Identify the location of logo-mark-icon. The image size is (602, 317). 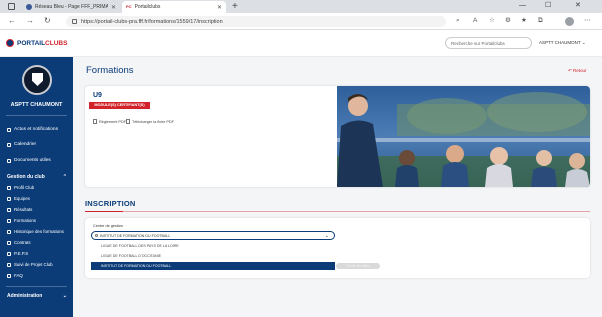
(10, 43).